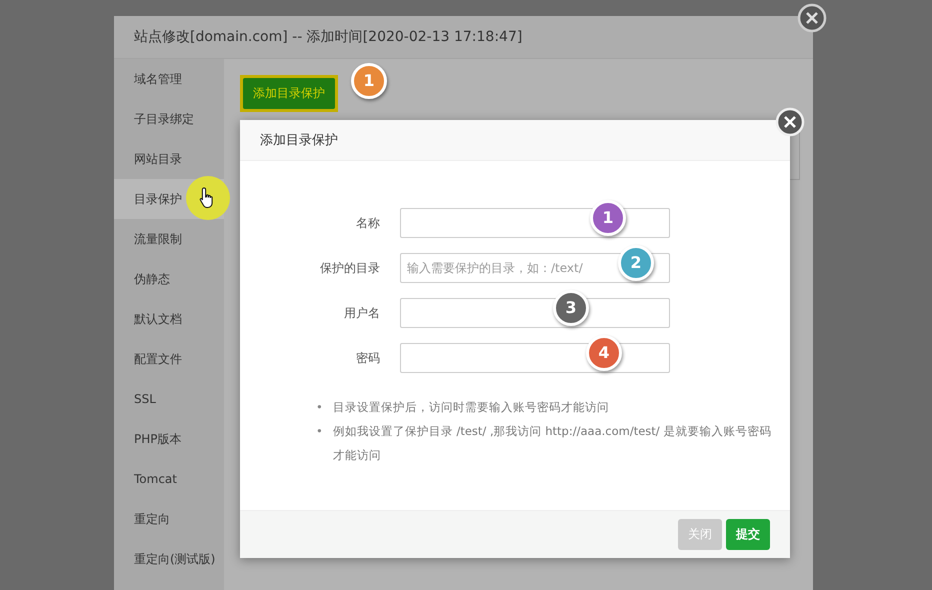  What do you see at coordinates (169, 239) in the screenshot?
I see `sidebar-item: 流量限制` at bounding box center [169, 239].